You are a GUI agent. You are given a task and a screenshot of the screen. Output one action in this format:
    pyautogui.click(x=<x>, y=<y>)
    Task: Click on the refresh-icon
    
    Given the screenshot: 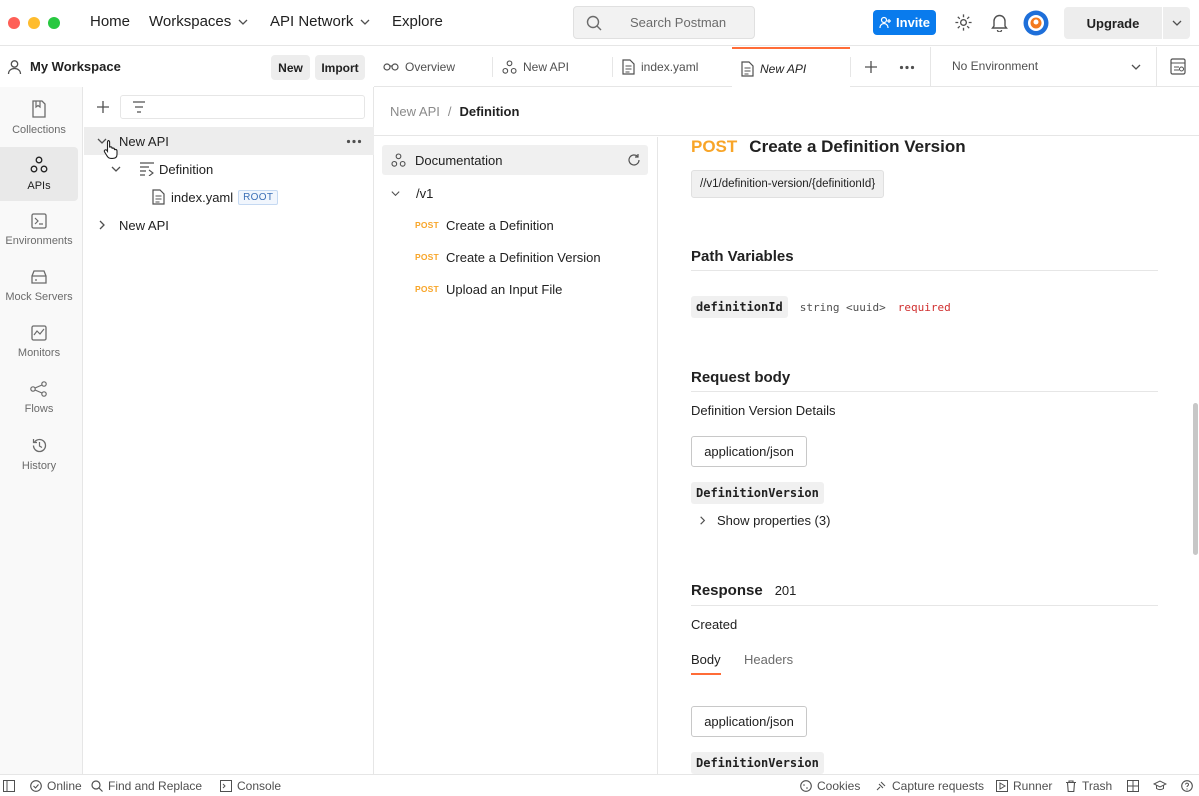 What is the action you would take?
    pyautogui.click(x=634, y=160)
    